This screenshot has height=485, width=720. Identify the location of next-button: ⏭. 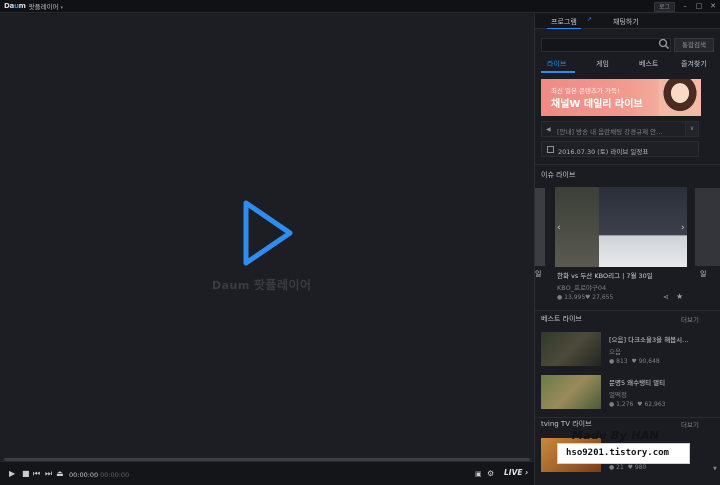
(48, 474).